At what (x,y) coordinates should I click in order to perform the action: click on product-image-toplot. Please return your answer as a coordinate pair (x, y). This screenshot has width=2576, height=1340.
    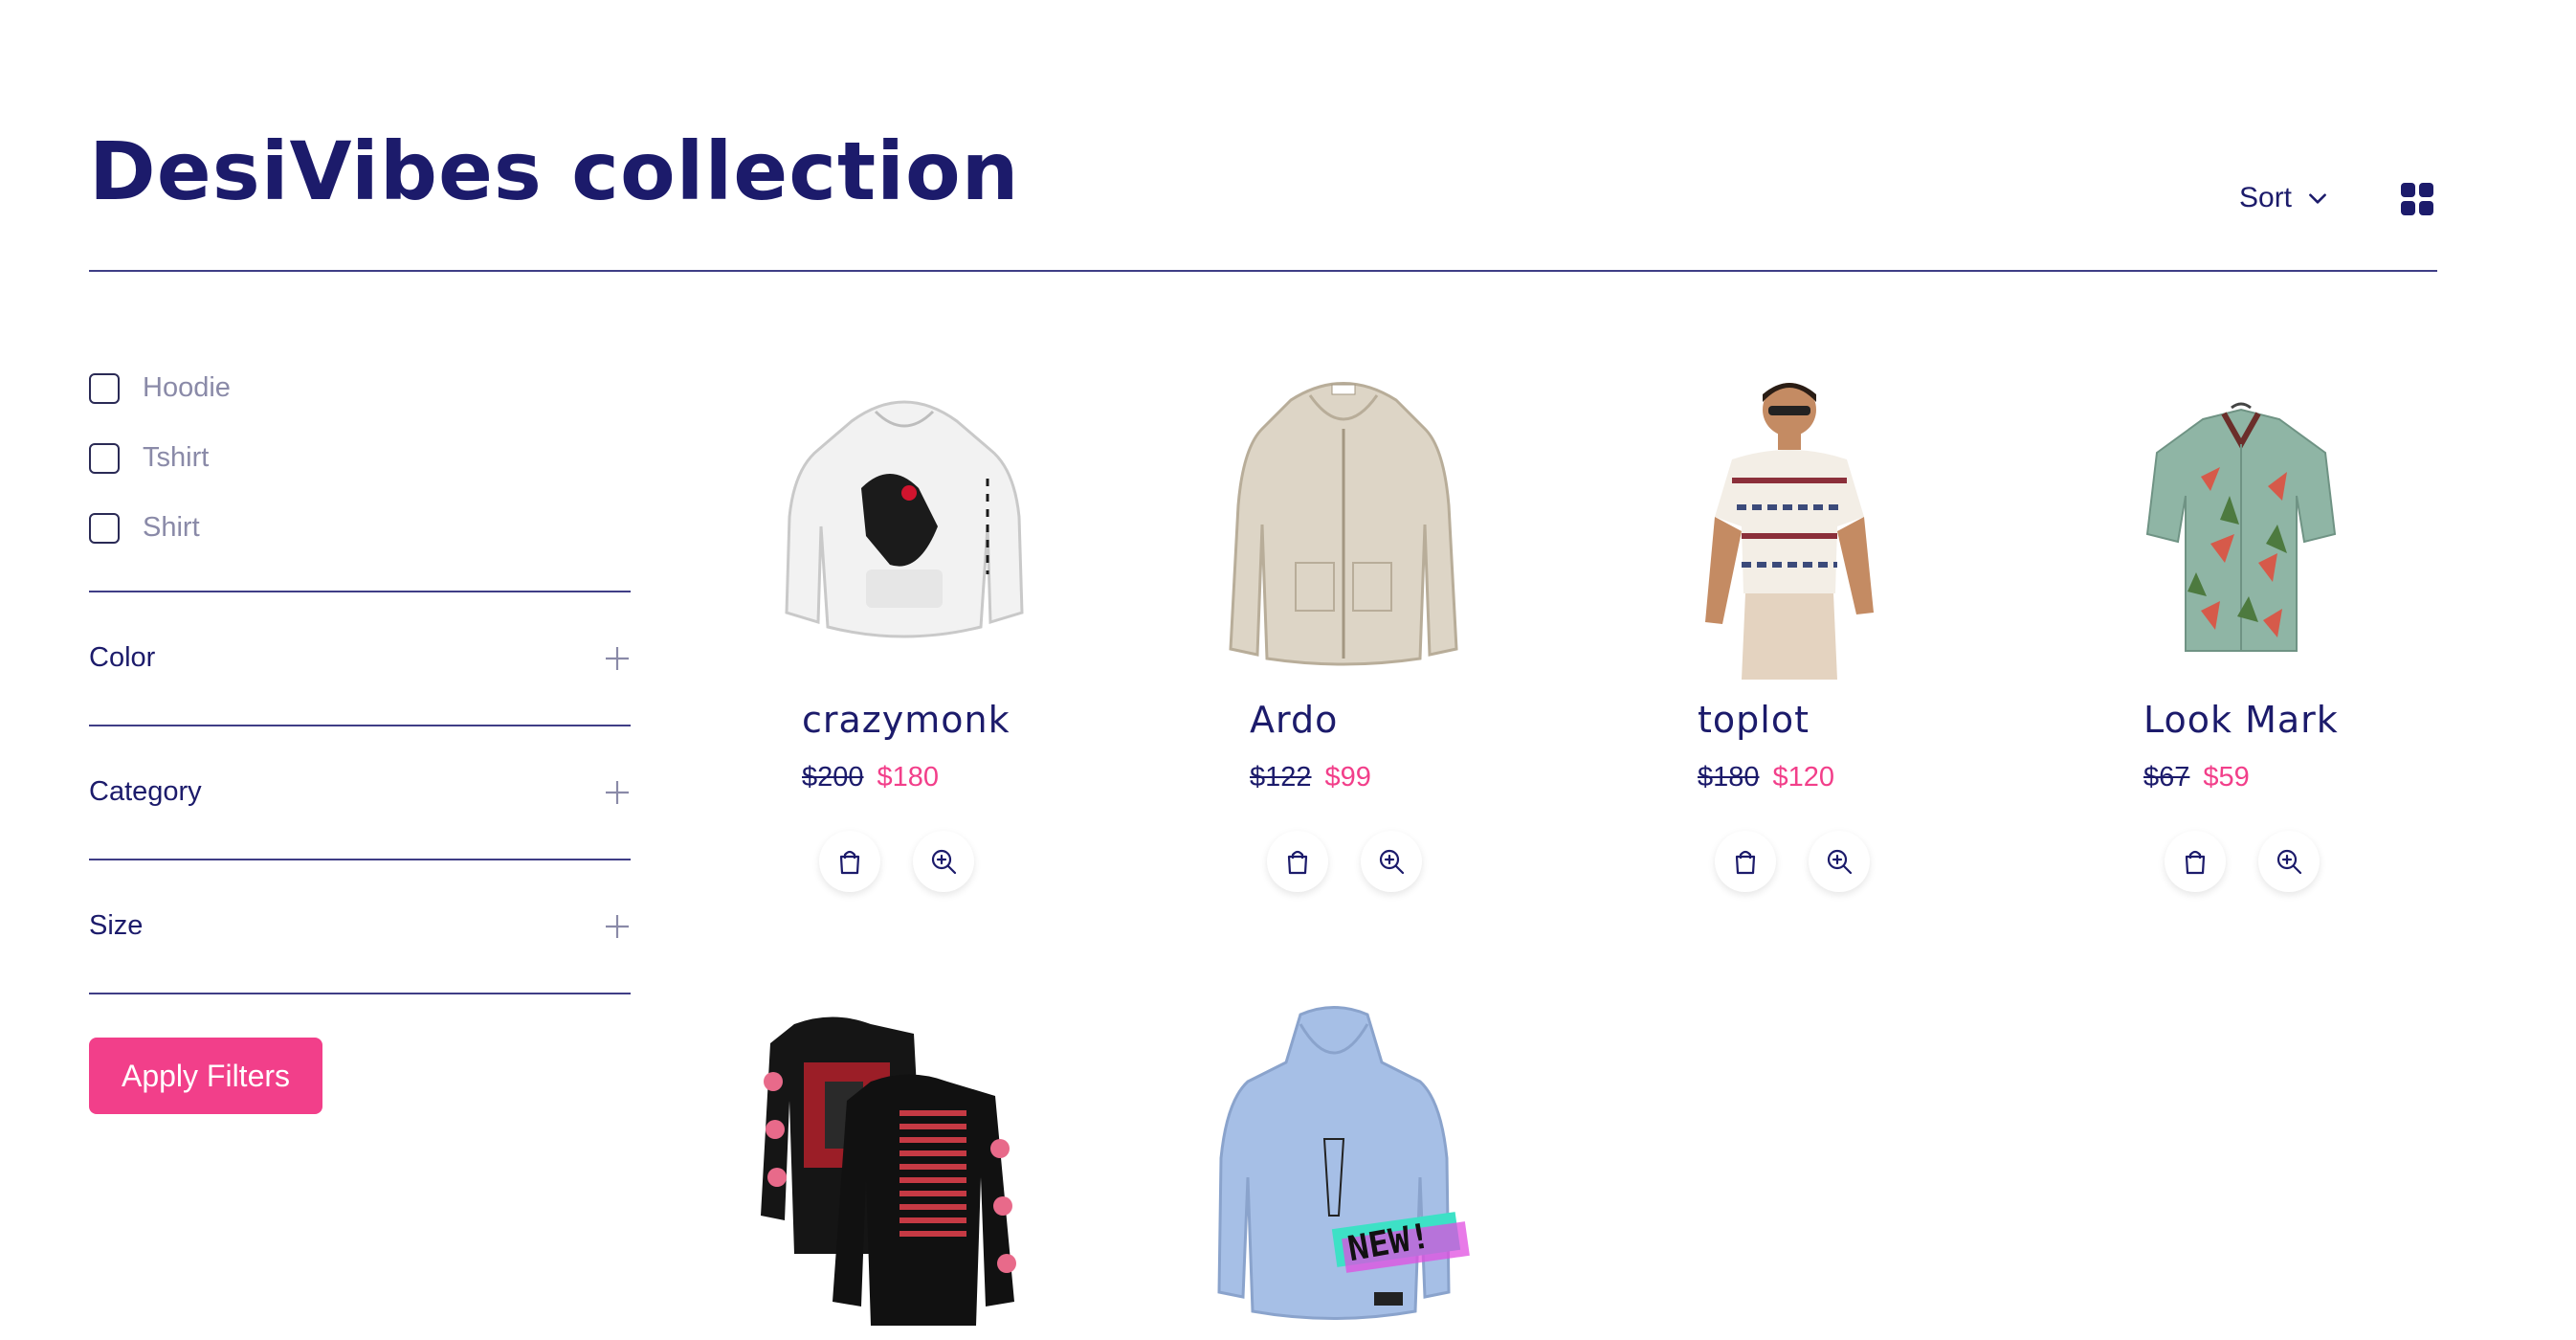
    Looking at the image, I should click on (1789, 526).